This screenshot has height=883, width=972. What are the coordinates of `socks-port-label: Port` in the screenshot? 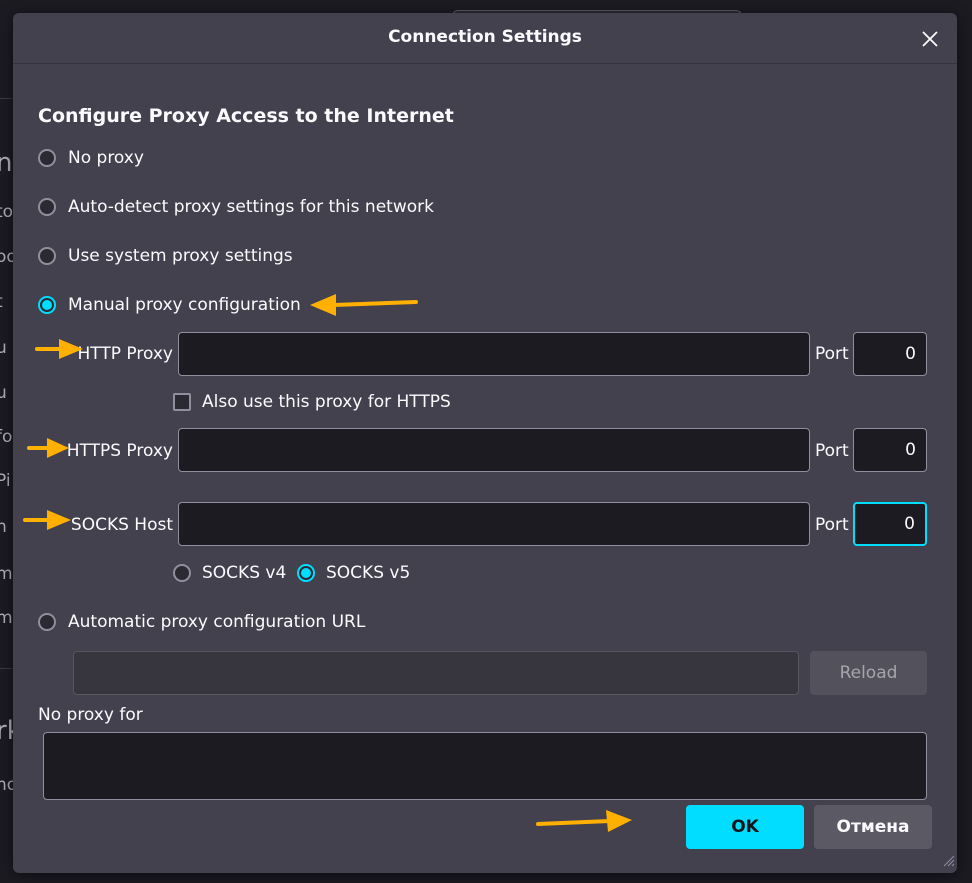 It's located at (832, 525).